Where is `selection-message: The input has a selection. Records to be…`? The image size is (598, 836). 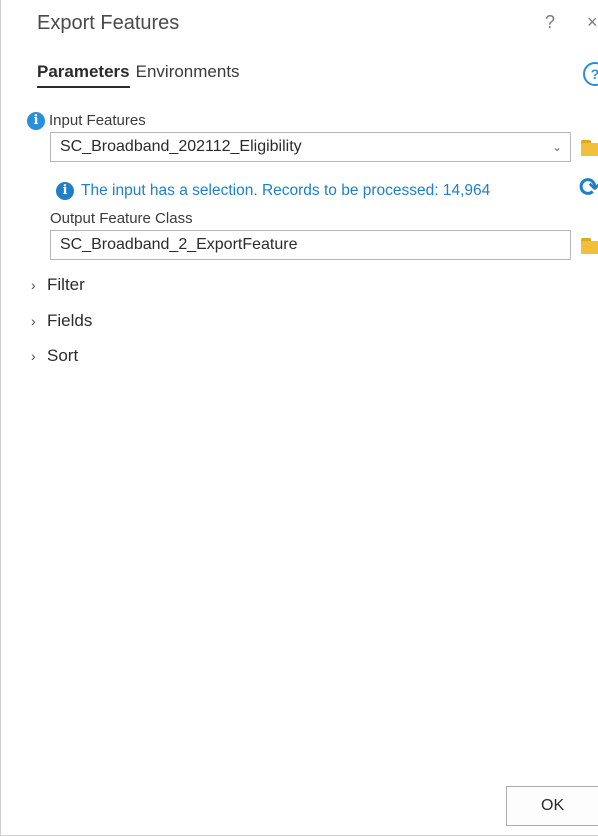 selection-message: The input has a selection. Records to be… is located at coordinates (286, 190).